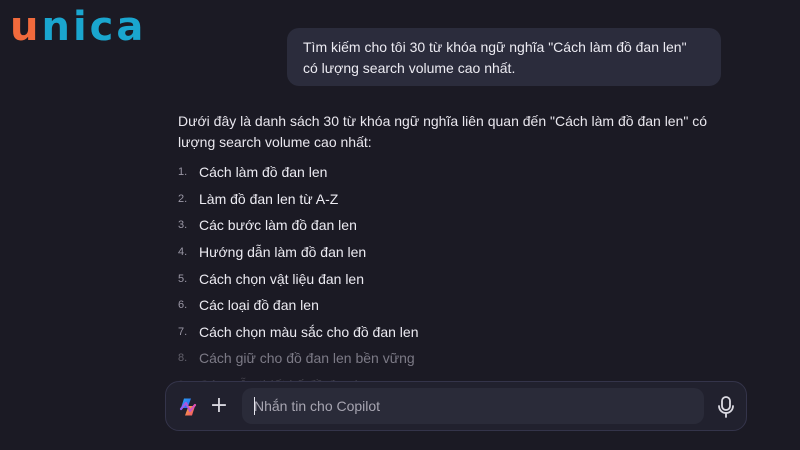 The image size is (800, 450). Describe the element at coordinates (309, 331) in the screenshot. I see `list-item-text: Cách chọn màu sắc cho đồ đan len` at that location.